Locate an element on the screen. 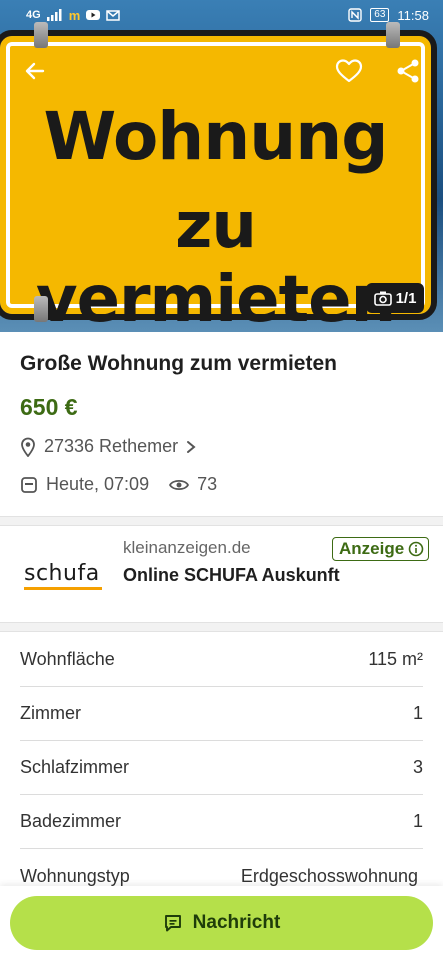  detail-value: 3 is located at coordinates (417, 767).